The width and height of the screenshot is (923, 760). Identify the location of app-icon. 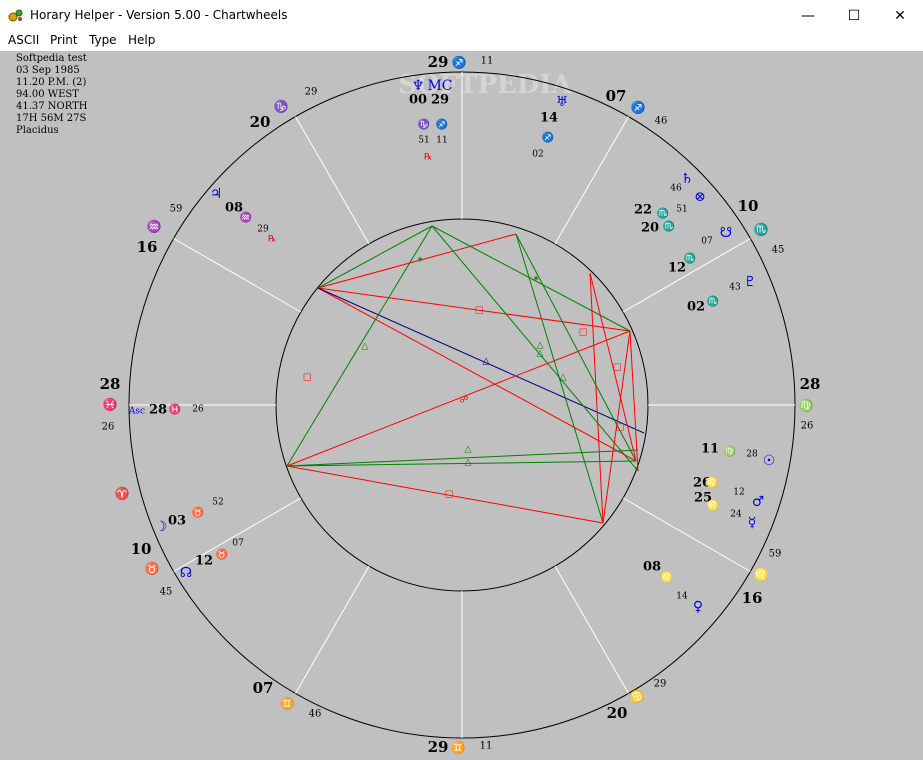
(15, 15).